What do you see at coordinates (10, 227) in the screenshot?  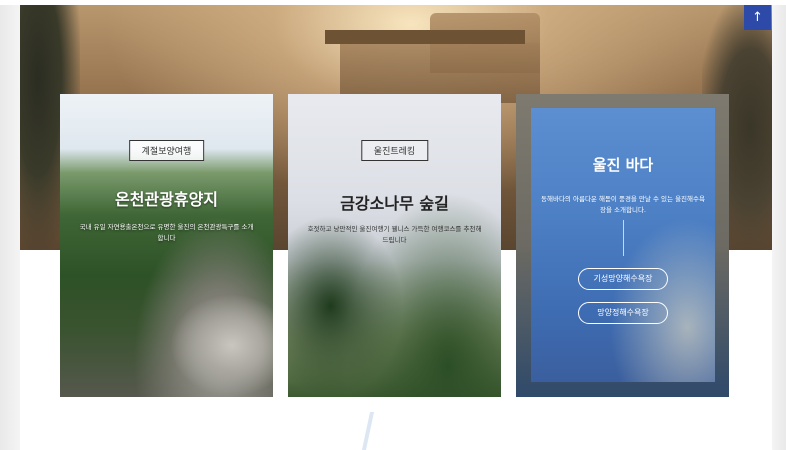 I see `page-shadow-left` at bounding box center [10, 227].